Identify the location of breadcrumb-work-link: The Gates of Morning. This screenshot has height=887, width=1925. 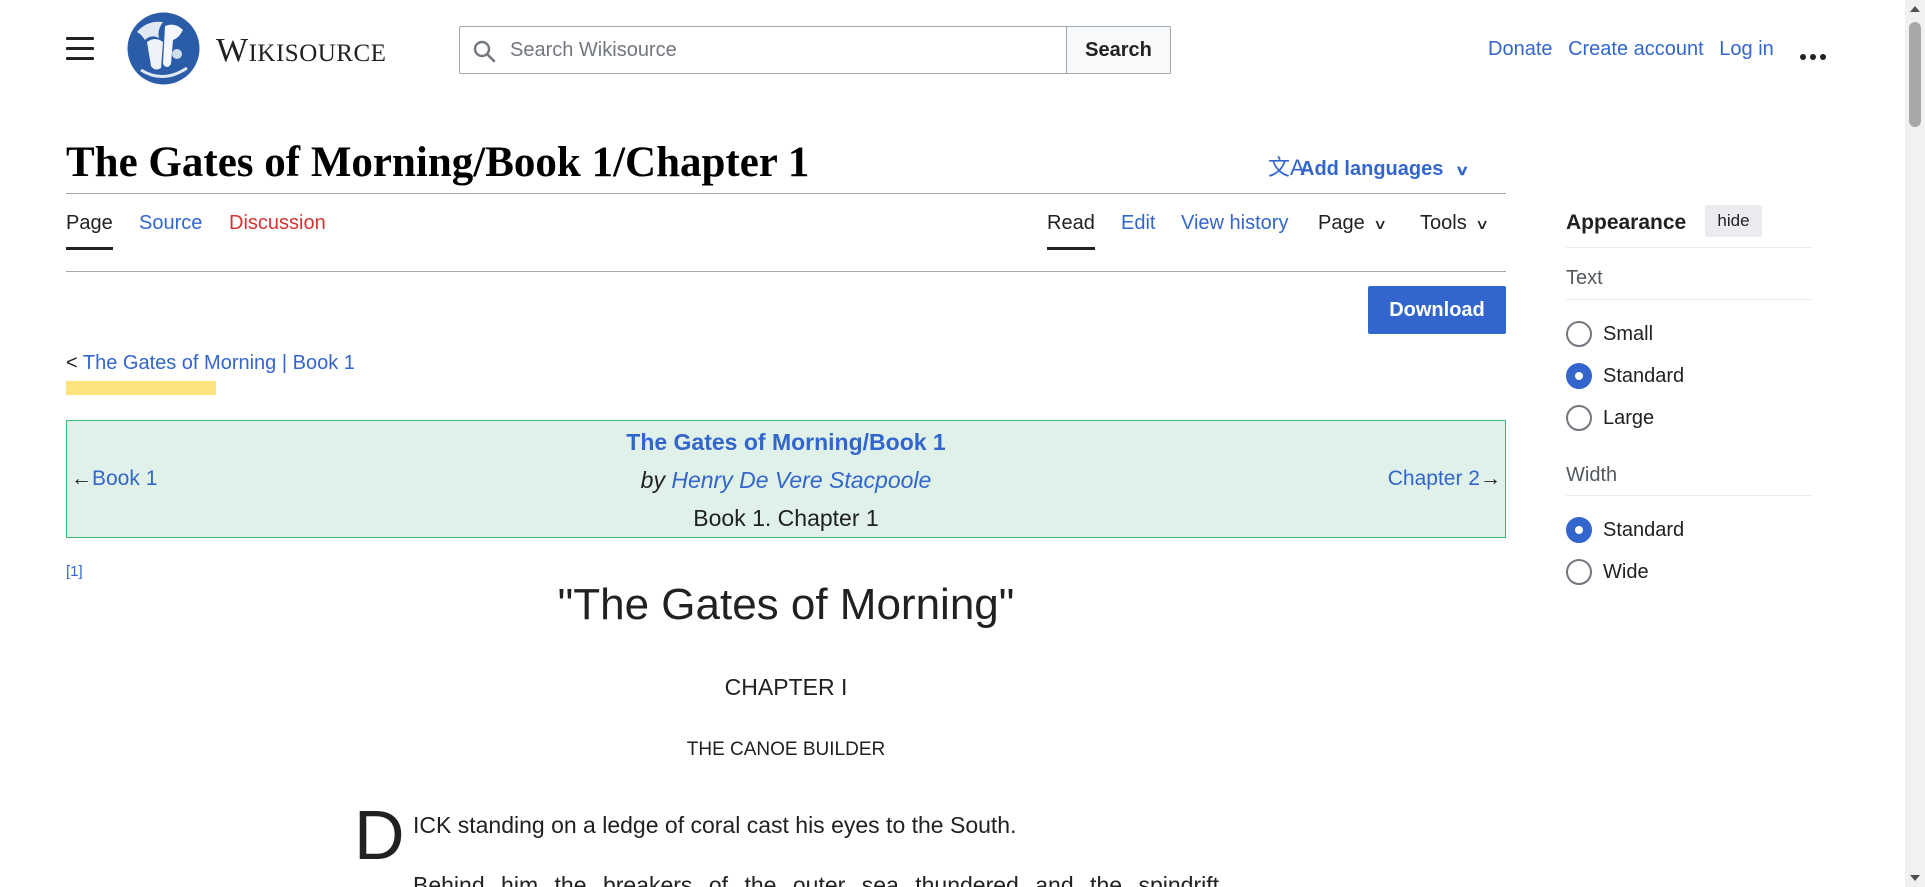
(179, 363).